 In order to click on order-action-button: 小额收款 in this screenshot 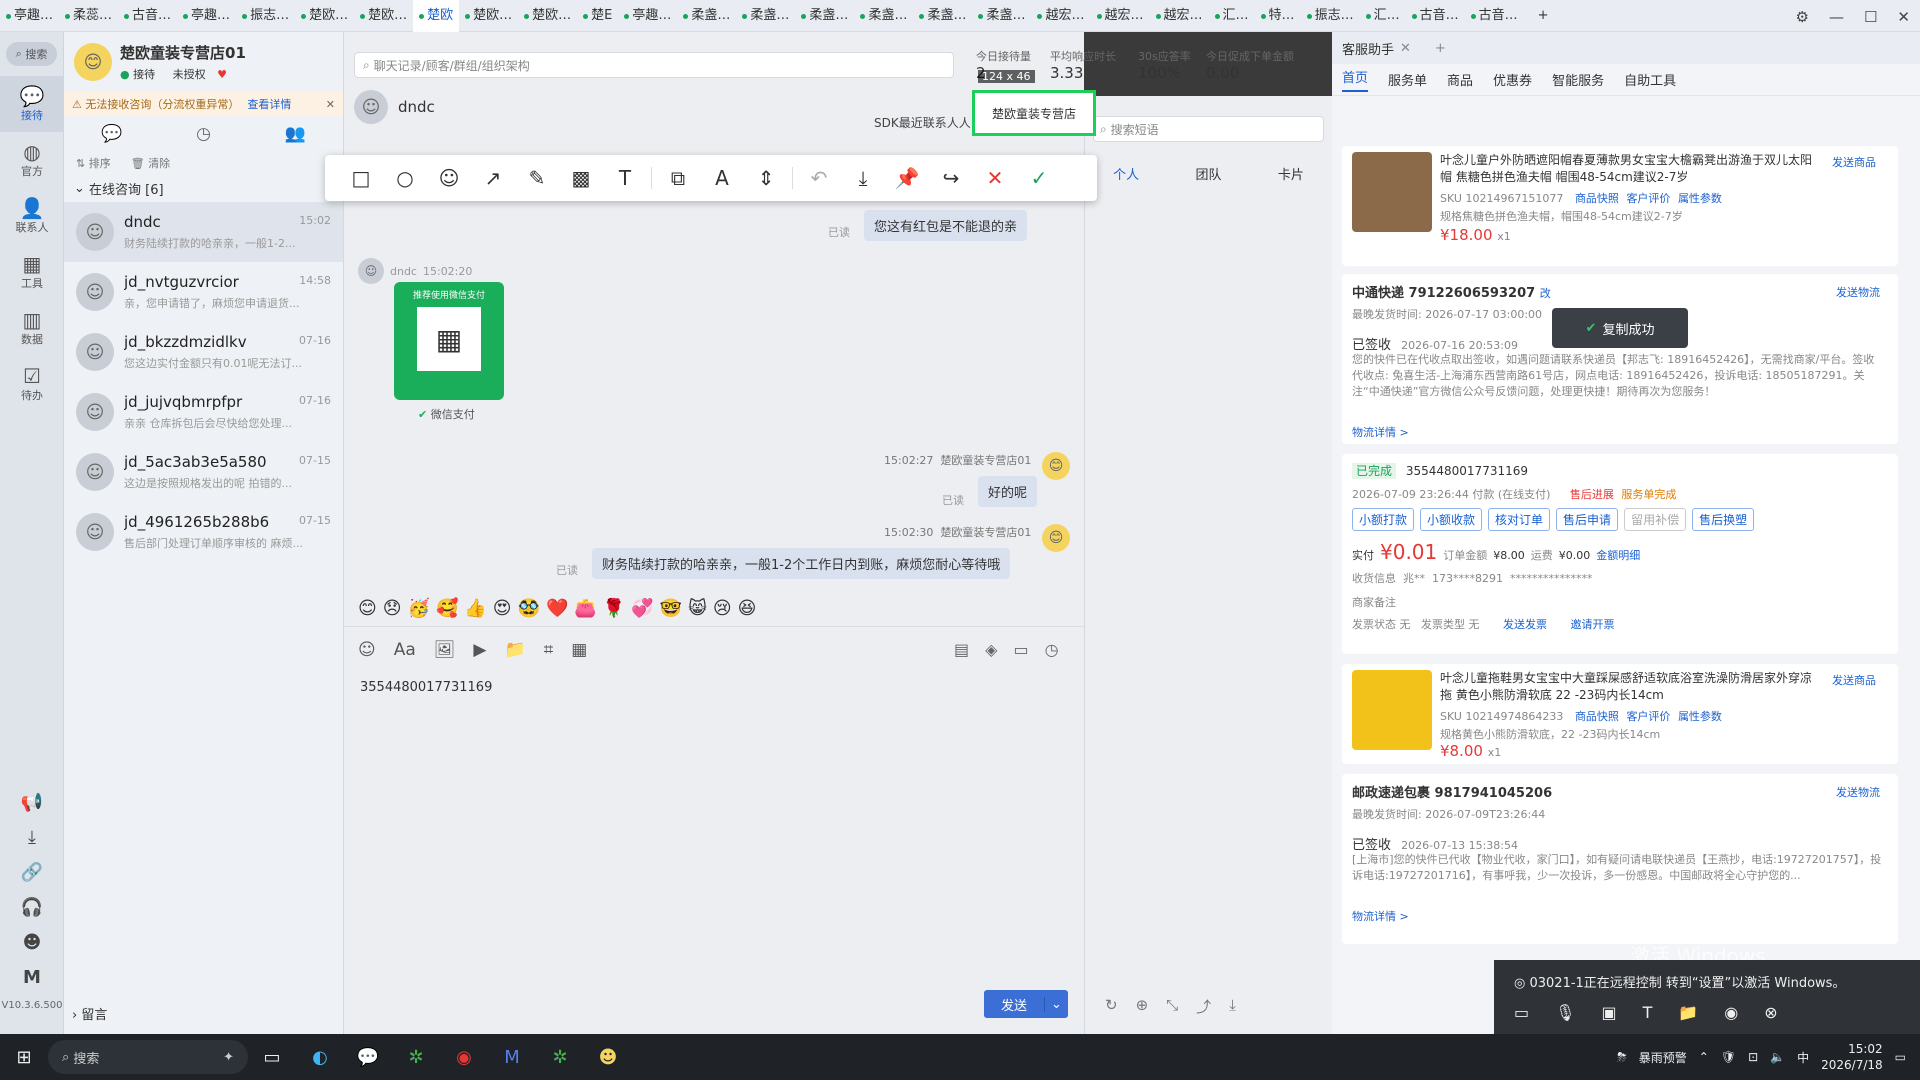, I will do `click(1451, 519)`.